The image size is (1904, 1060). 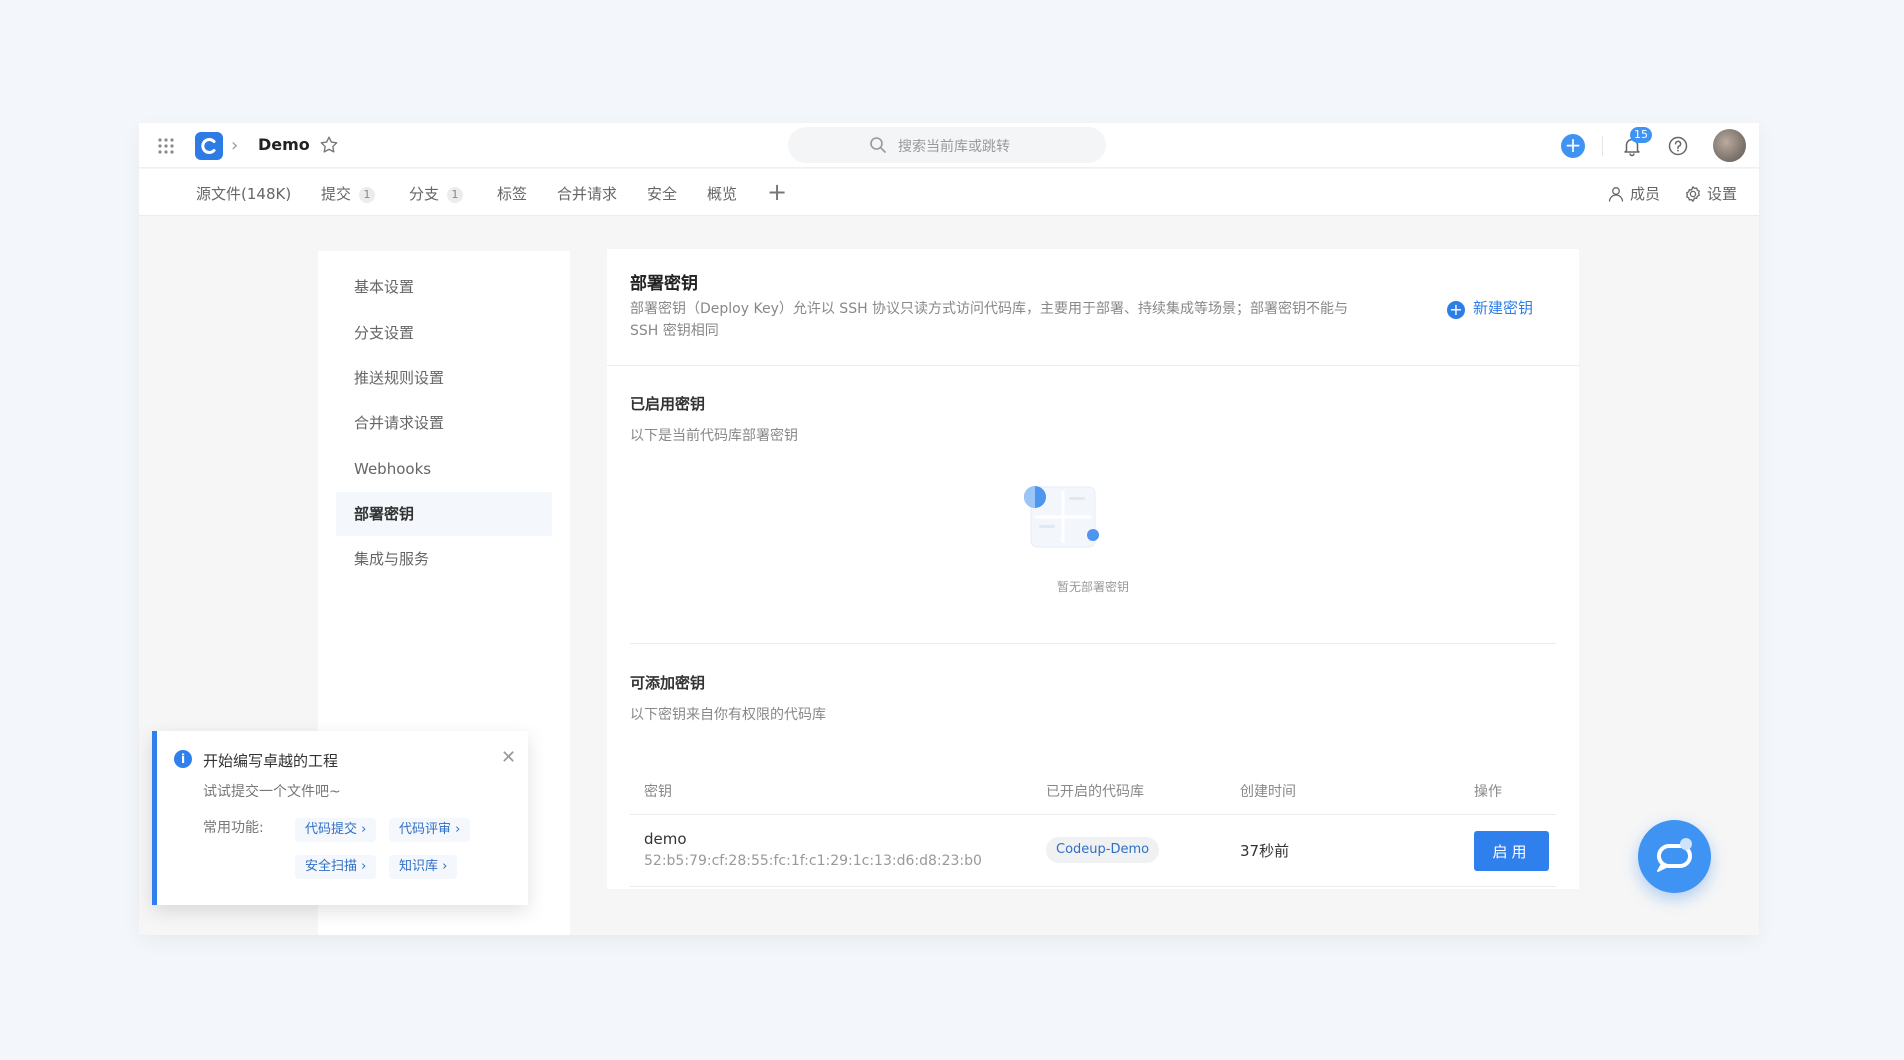 I want to click on key-name: demo, so click(x=665, y=839).